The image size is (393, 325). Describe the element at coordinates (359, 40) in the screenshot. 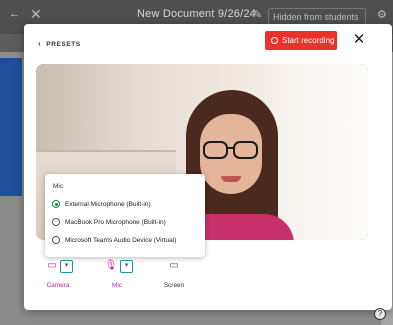

I see `close-modal-button: ✕` at that location.